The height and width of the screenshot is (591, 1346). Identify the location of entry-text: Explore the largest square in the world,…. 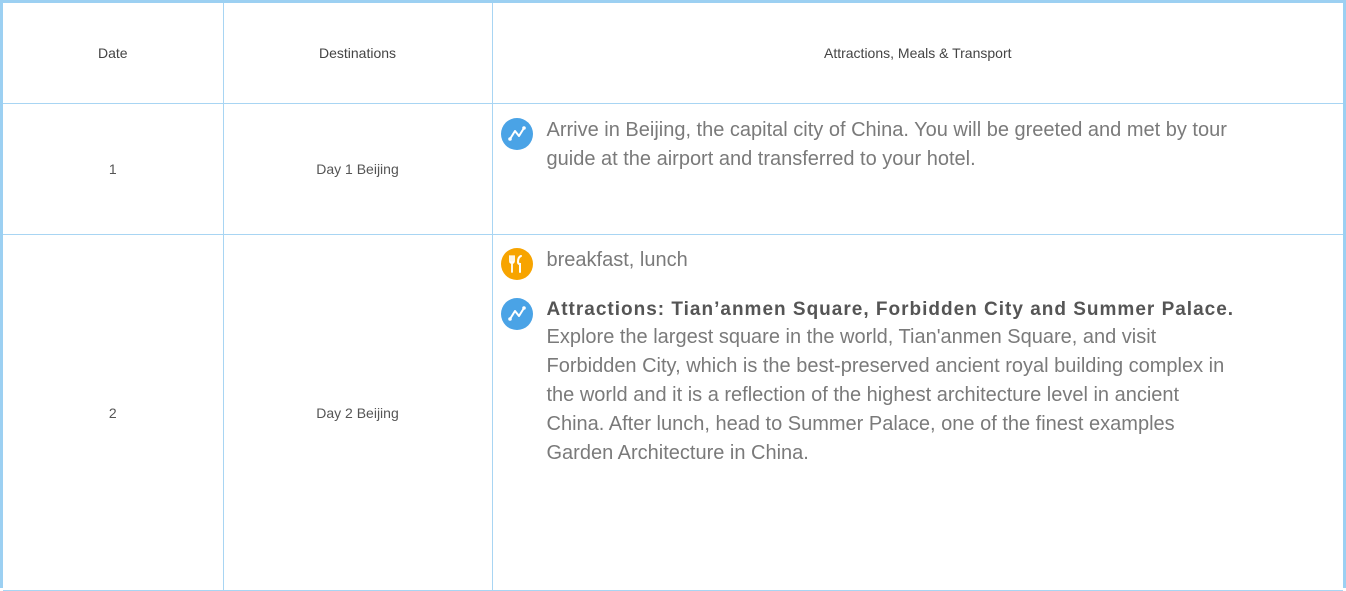
(885, 395).